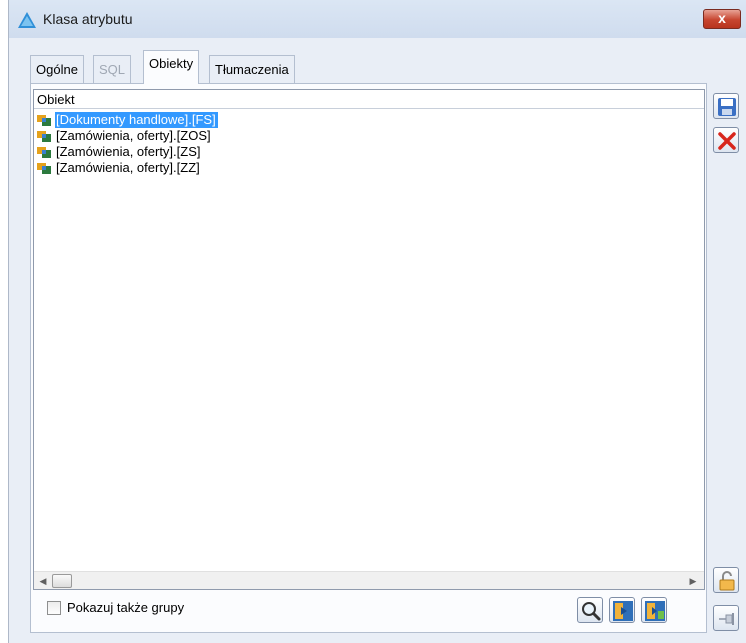 This screenshot has width=746, height=643. What do you see at coordinates (43, 581) in the screenshot?
I see `scroll-left-icon: ◀` at bounding box center [43, 581].